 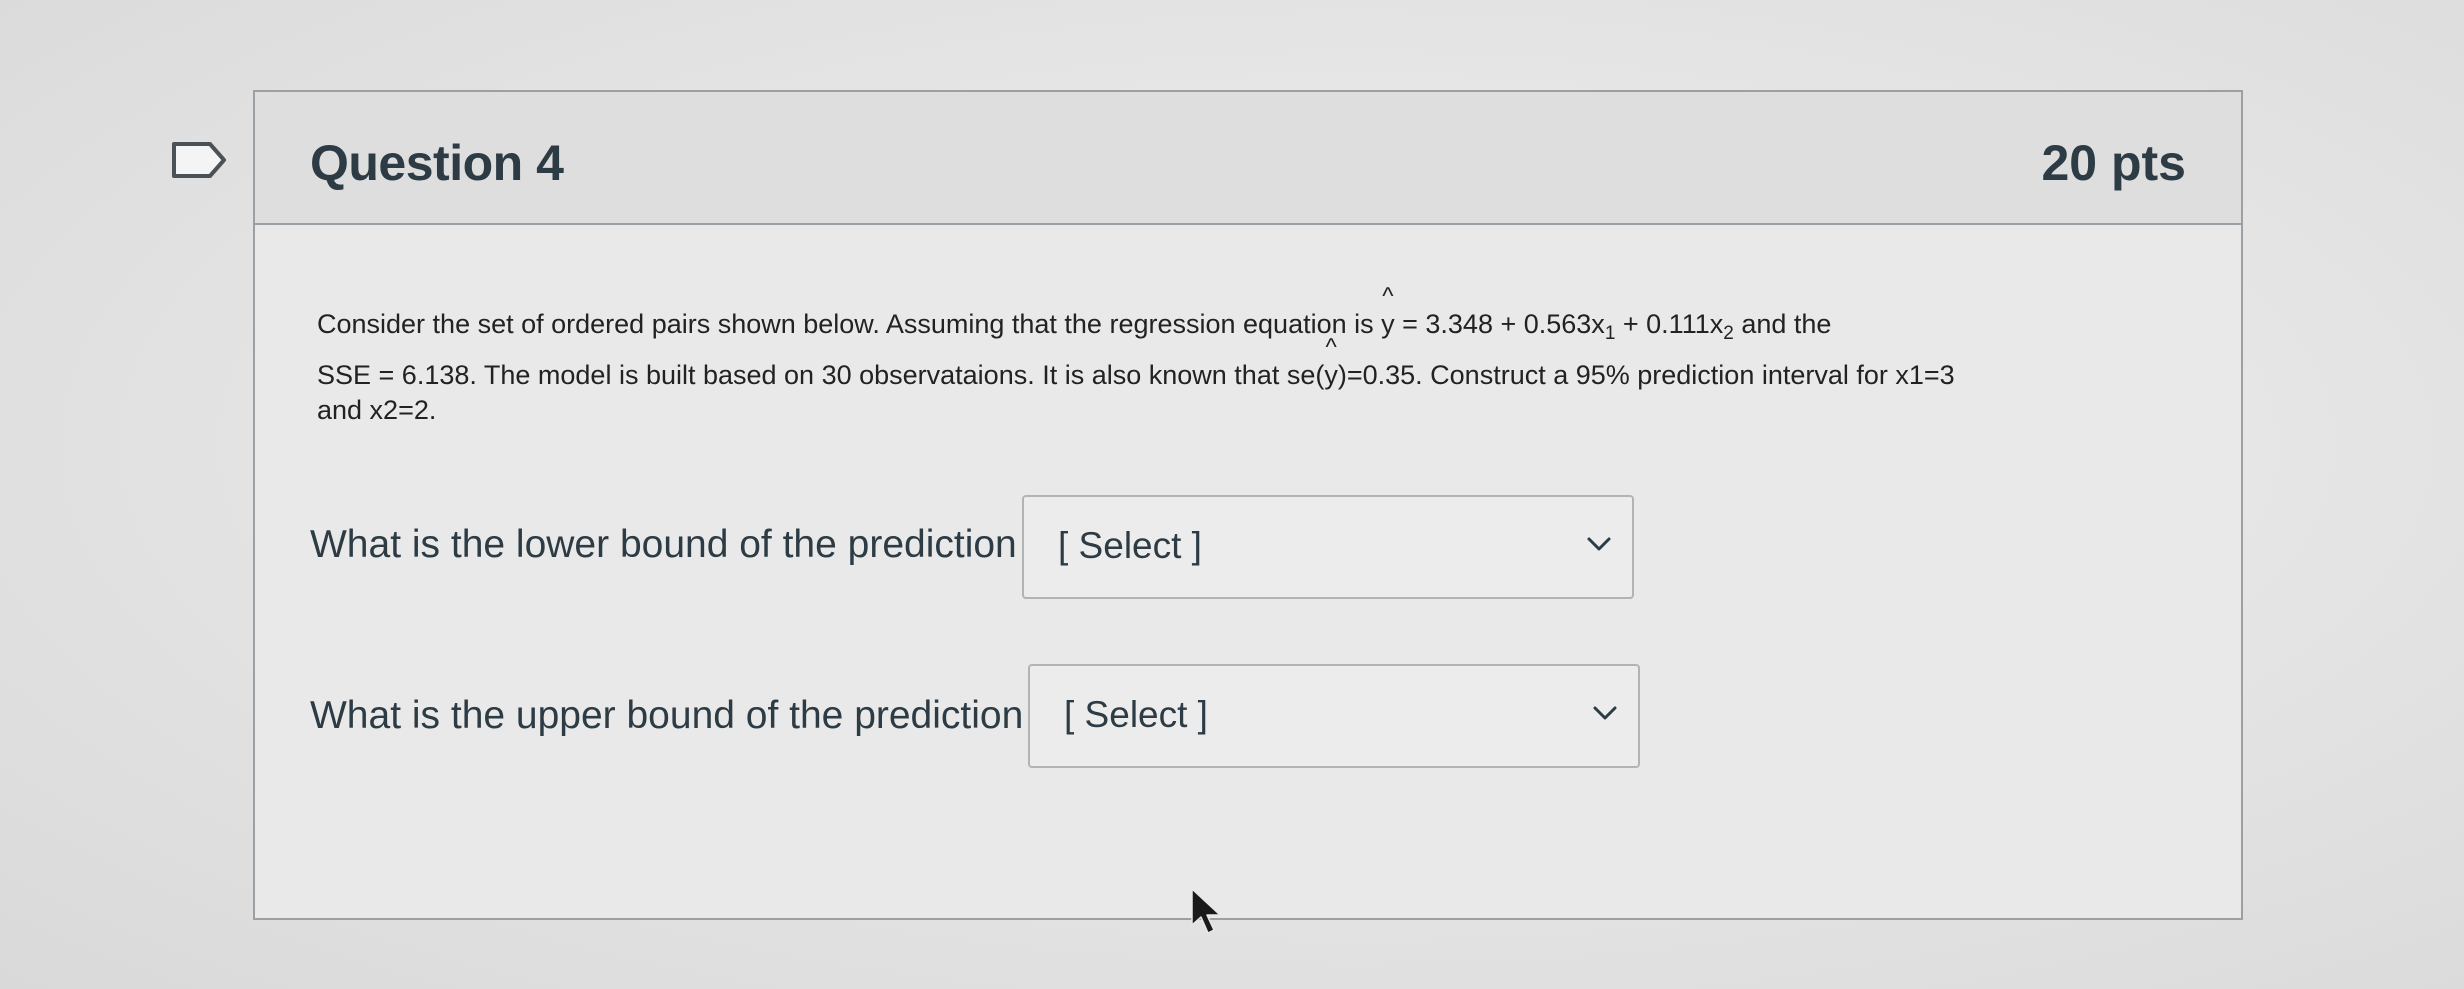 I want to click on mouse-pointer-icon, so click(x=1206, y=911).